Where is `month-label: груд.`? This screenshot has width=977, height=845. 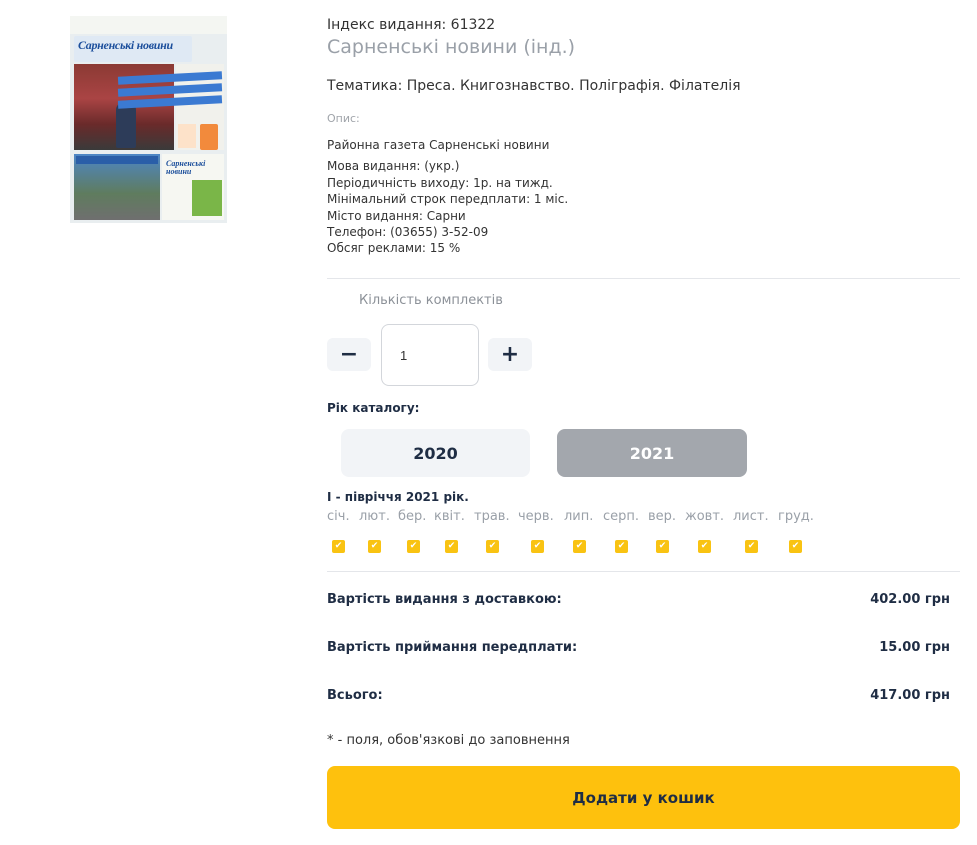 month-label: груд. is located at coordinates (796, 516).